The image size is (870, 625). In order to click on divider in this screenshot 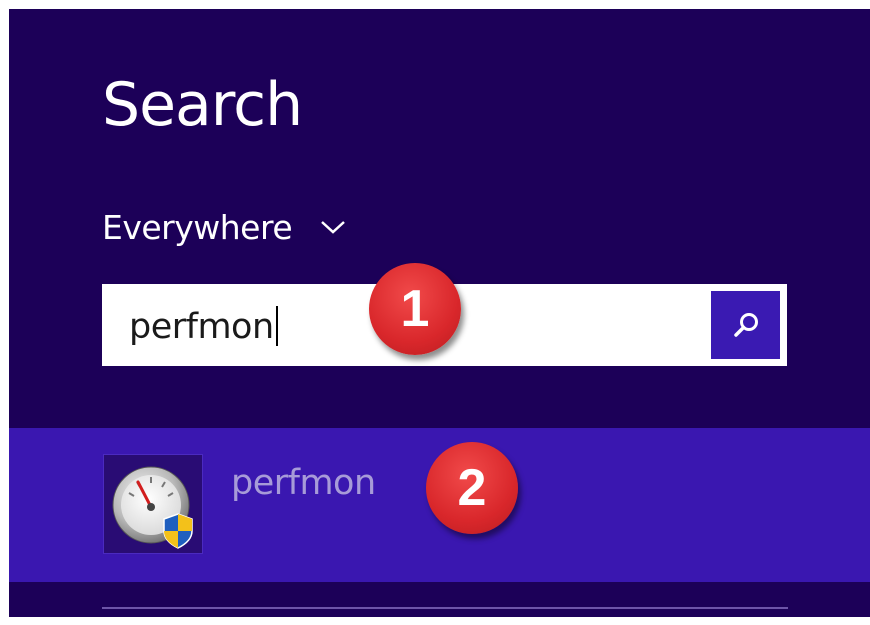, I will do `click(445, 608)`.